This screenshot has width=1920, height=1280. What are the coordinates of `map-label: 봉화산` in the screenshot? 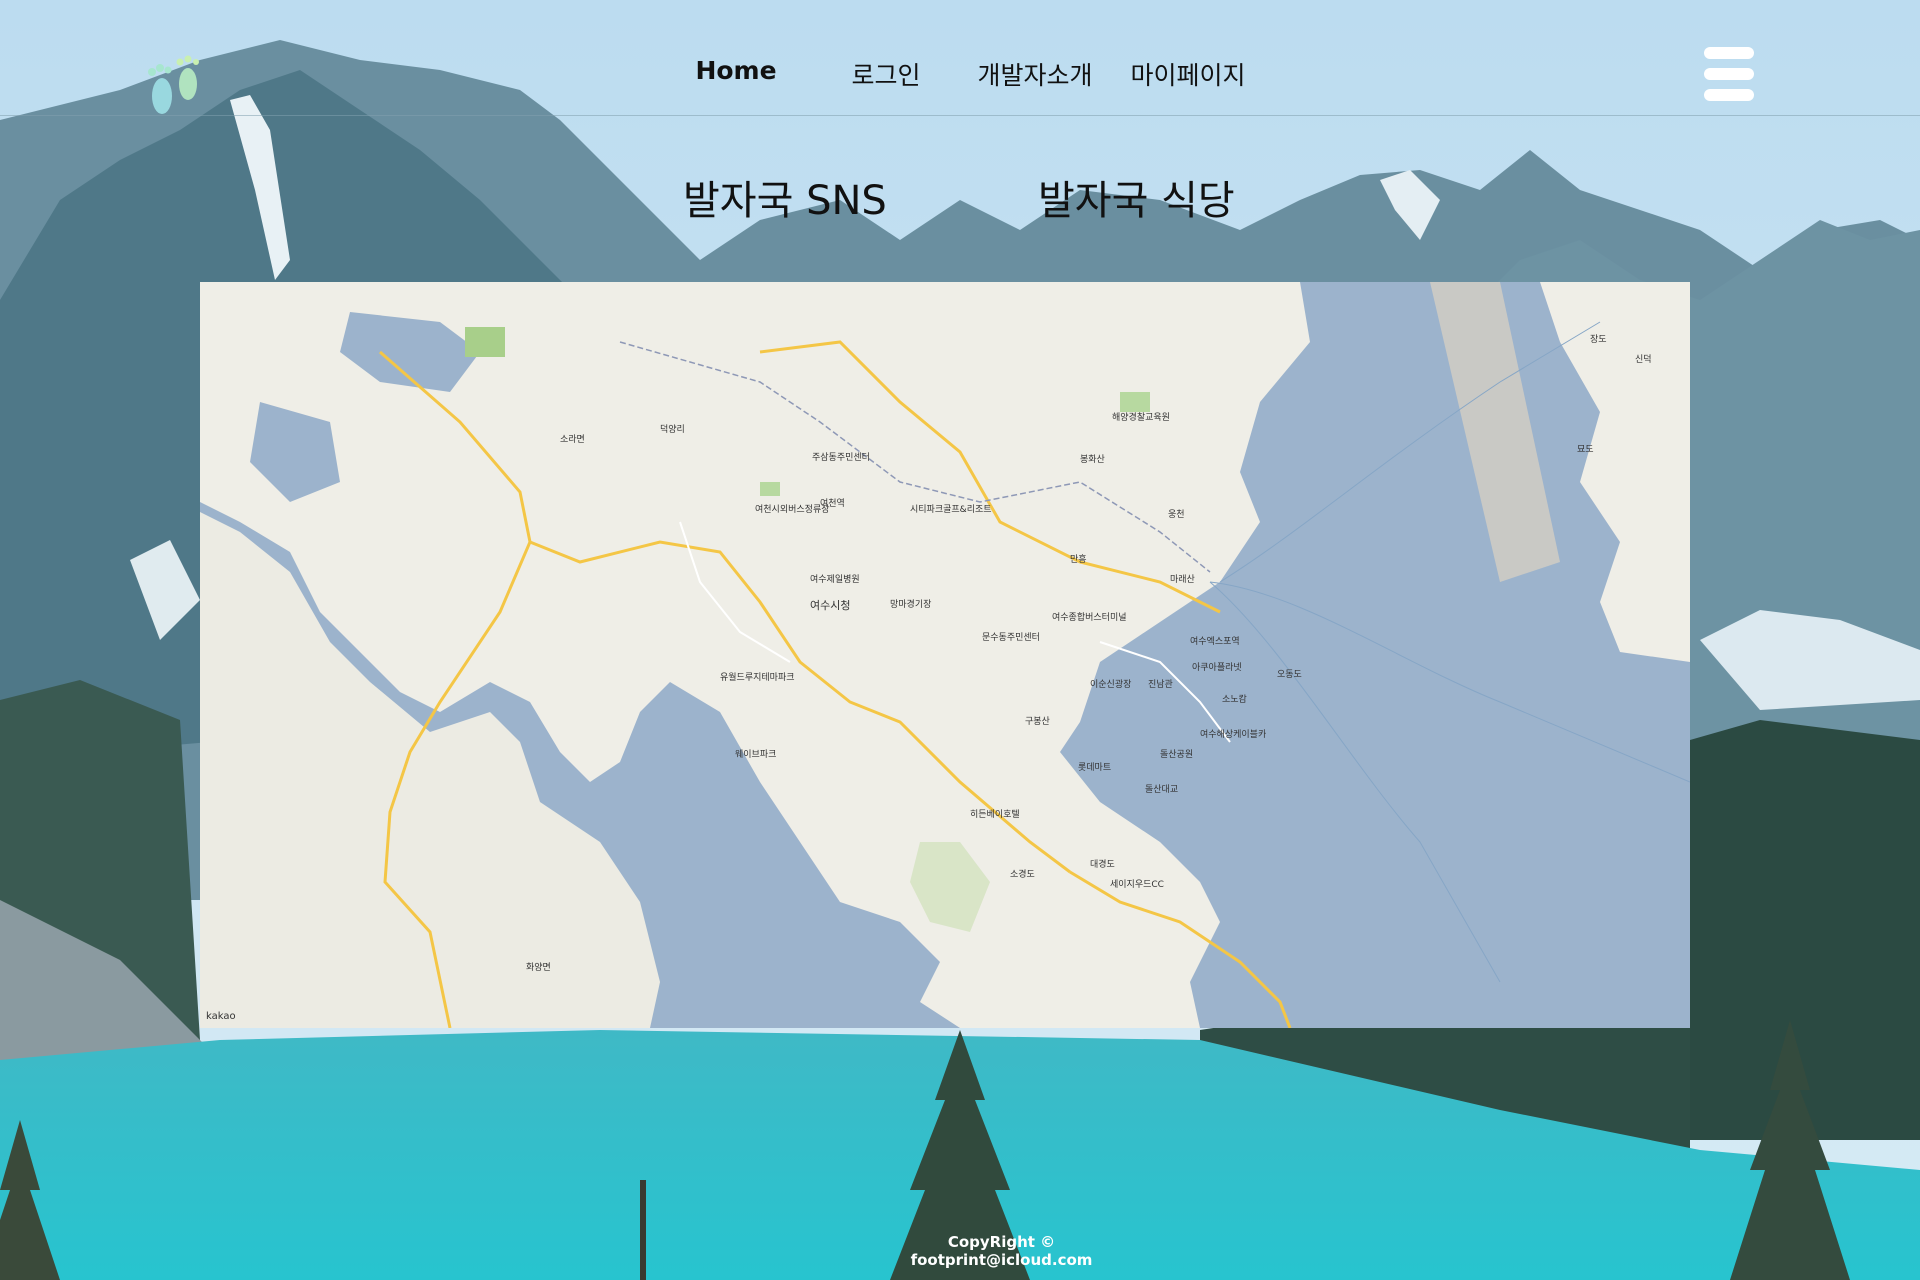 It's located at (1092, 460).